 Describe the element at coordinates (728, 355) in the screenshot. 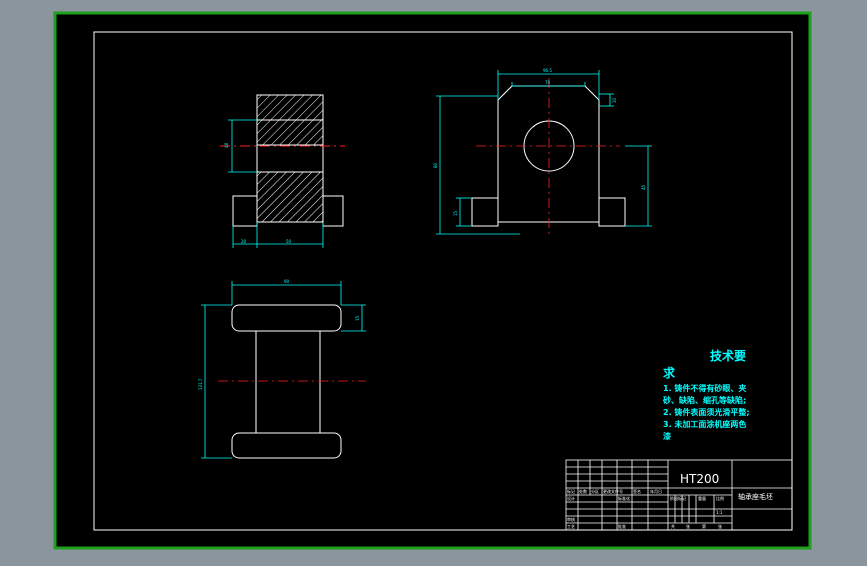

I see `tech-title-1: 技术要` at that location.